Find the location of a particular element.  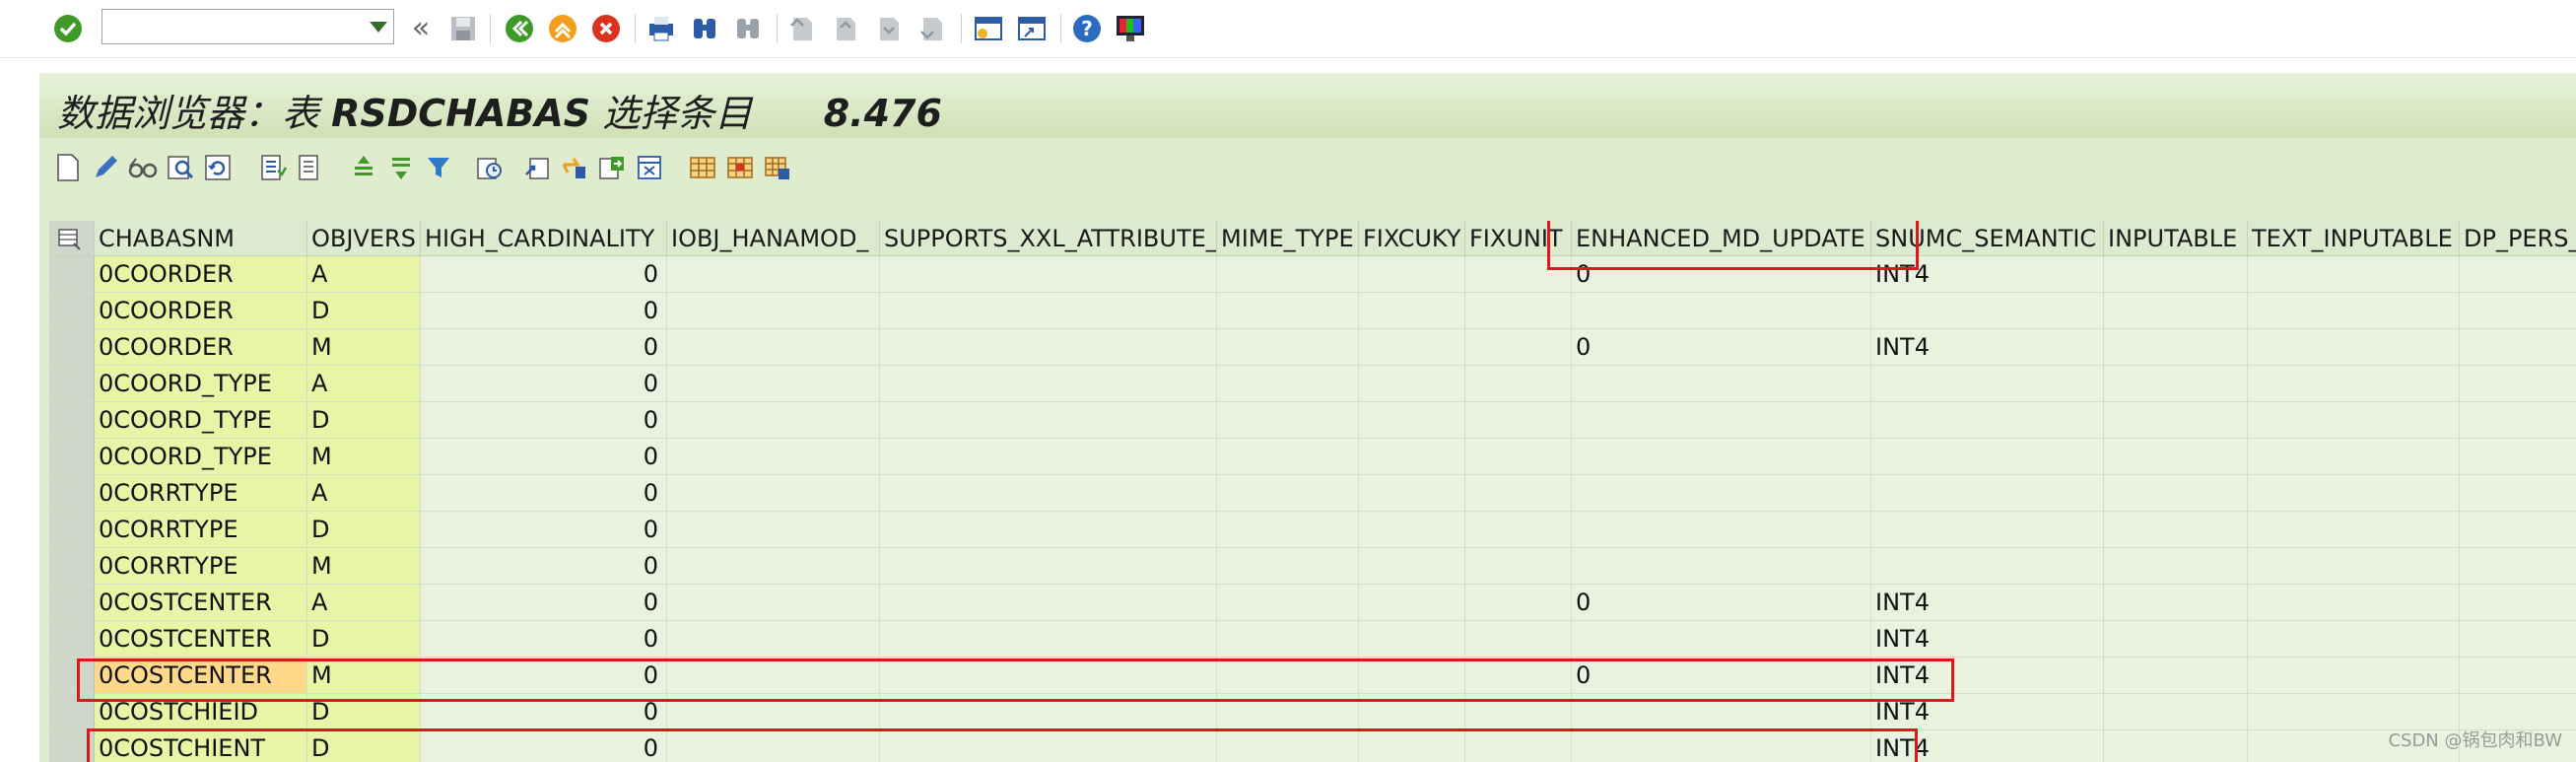

cell-chabasnm: 0CORRTYPE is located at coordinates (201, 566).